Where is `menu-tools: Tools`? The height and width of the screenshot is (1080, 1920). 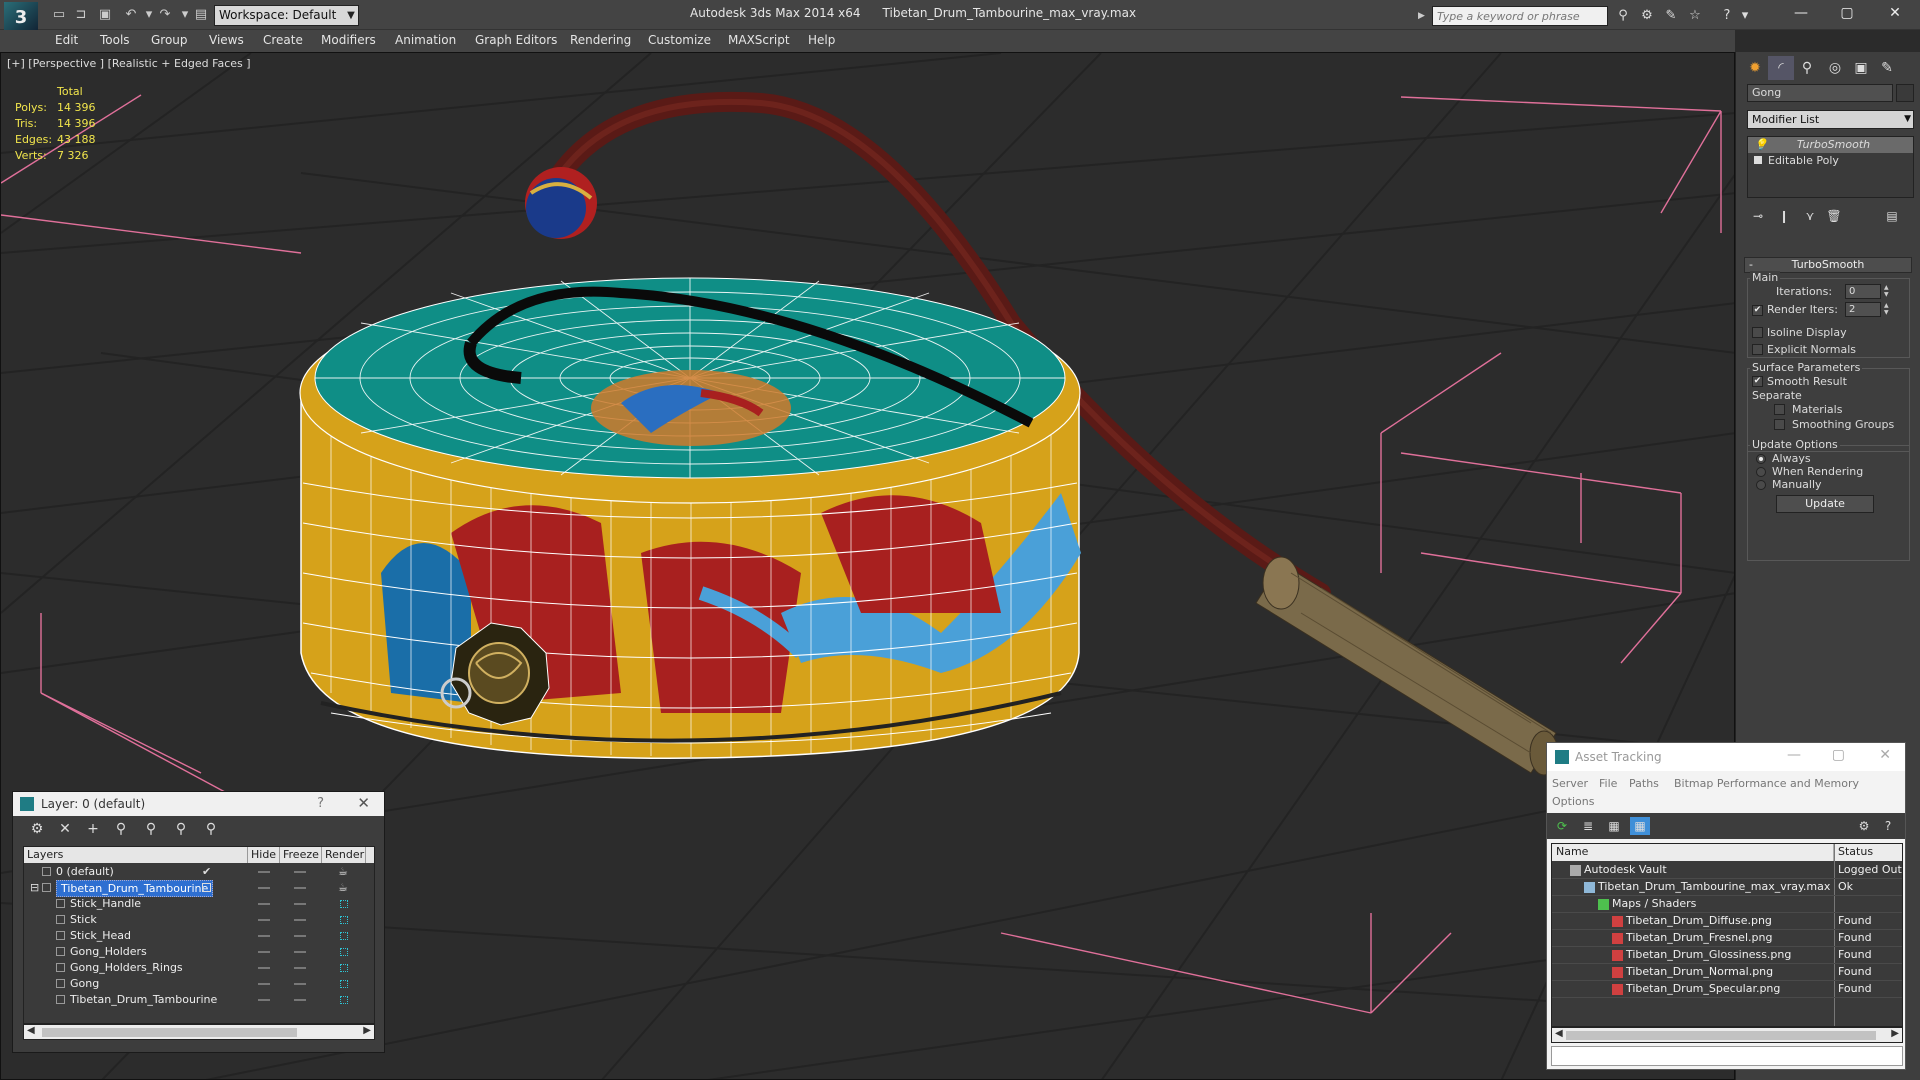 menu-tools: Tools is located at coordinates (115, 40).